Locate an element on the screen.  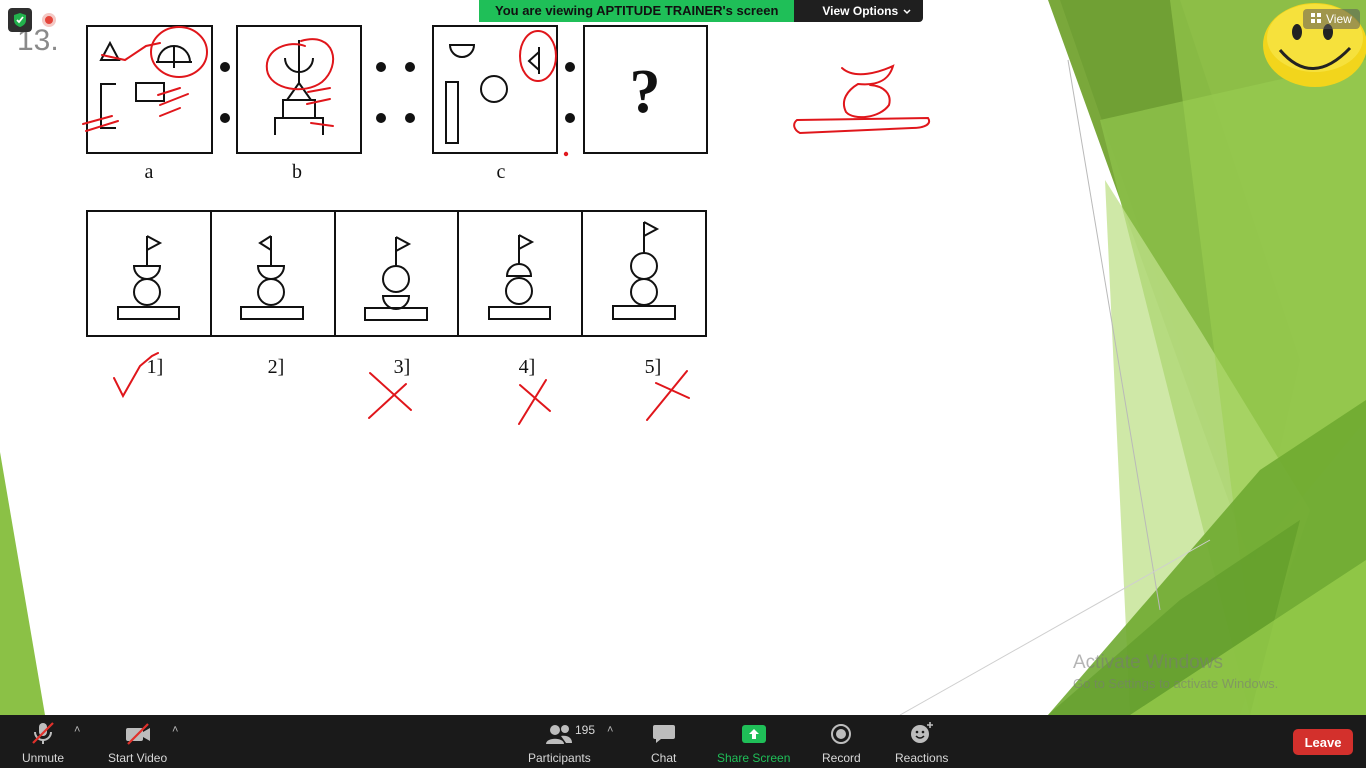
chat-button: Chat is located at coordinates (663, 743).